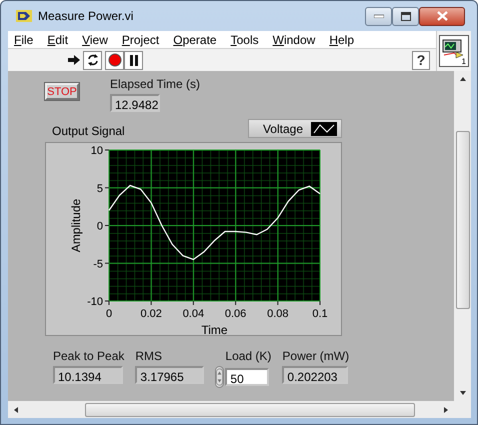 Image resolution: width=478 pixels, height=425 pixels. What do you see at coordinates (244, 39) in the screenshot?
I see `menu-item: Tools` at bounding box center [244, 39].